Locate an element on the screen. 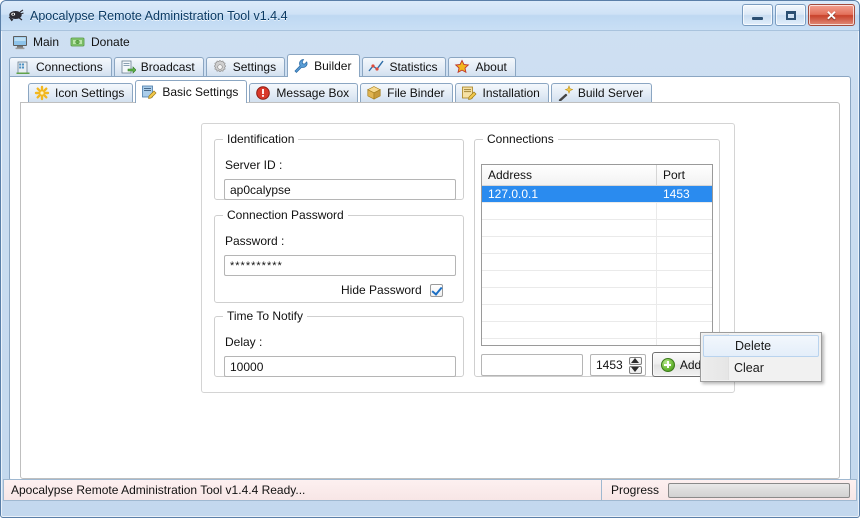  chevron-down-icon is located at coordinates (635, 369).